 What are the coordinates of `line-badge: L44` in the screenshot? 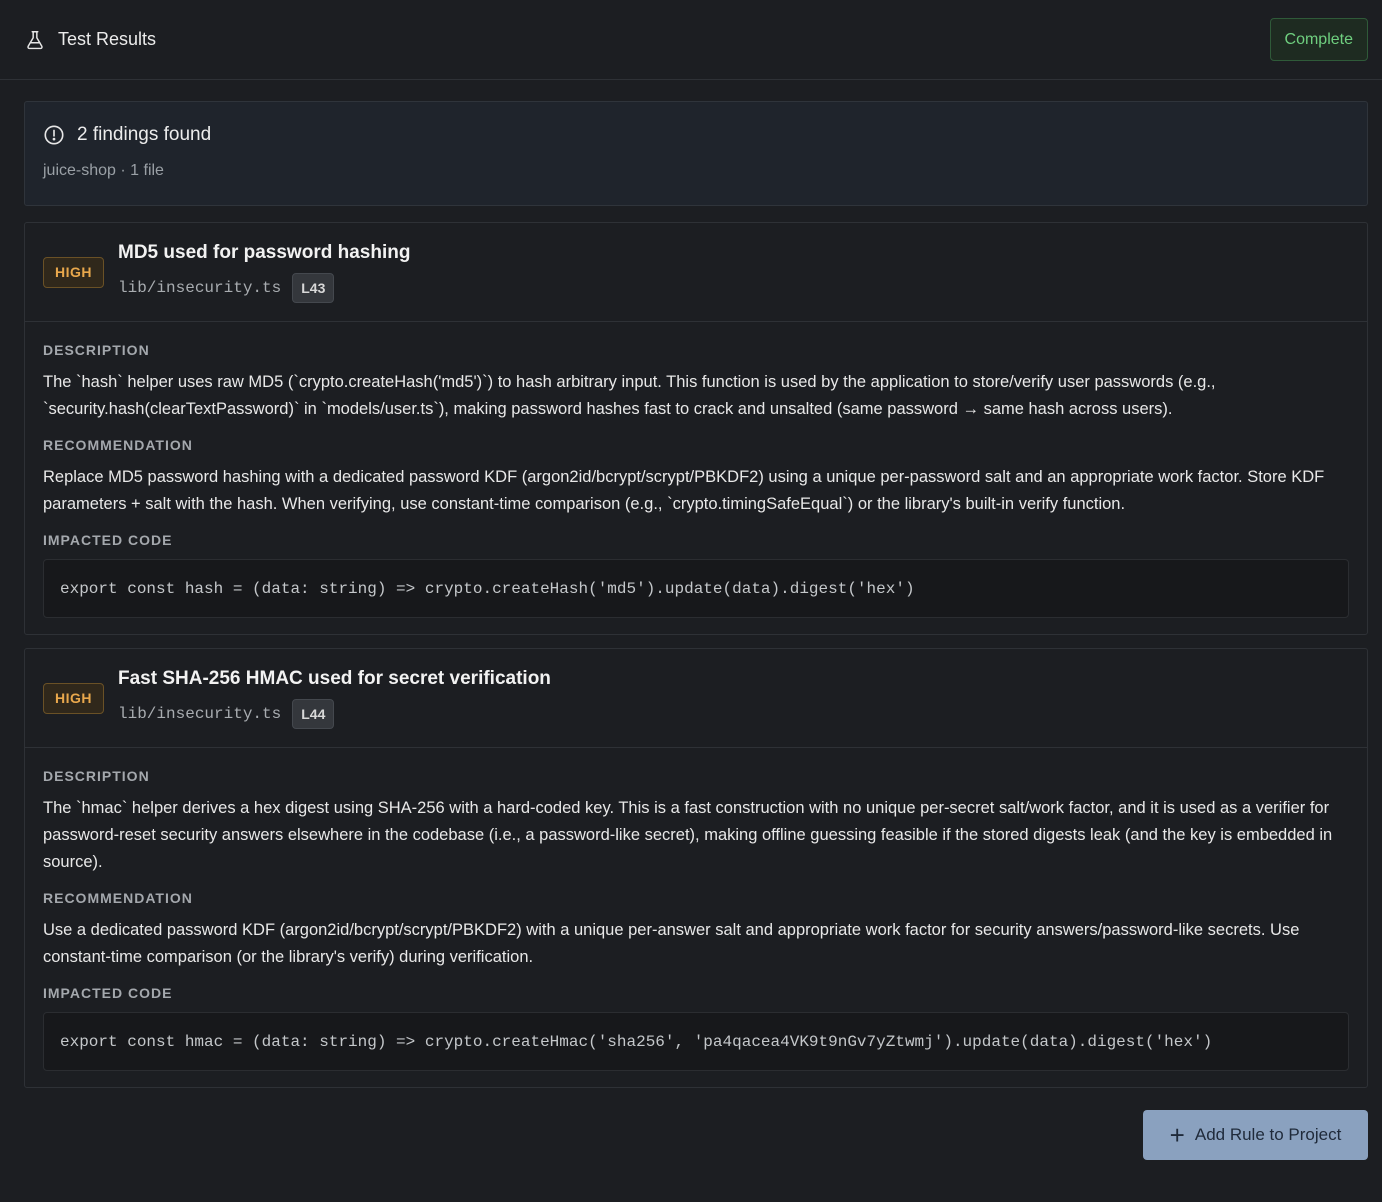 It's located at (313, 713).